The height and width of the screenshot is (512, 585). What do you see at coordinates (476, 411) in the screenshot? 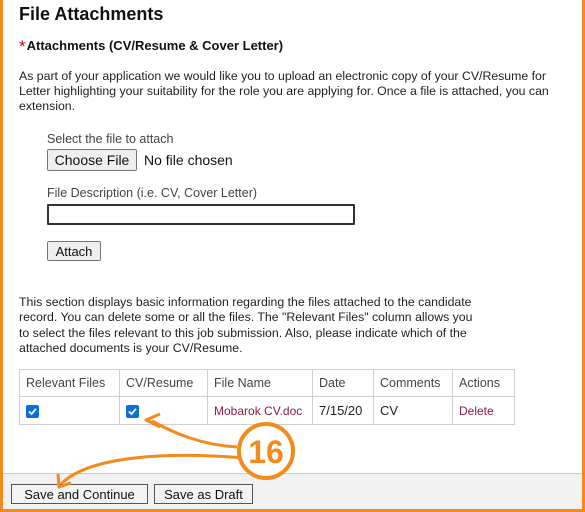
I see `delete-link: Delete` at bounding box center [476, 411].